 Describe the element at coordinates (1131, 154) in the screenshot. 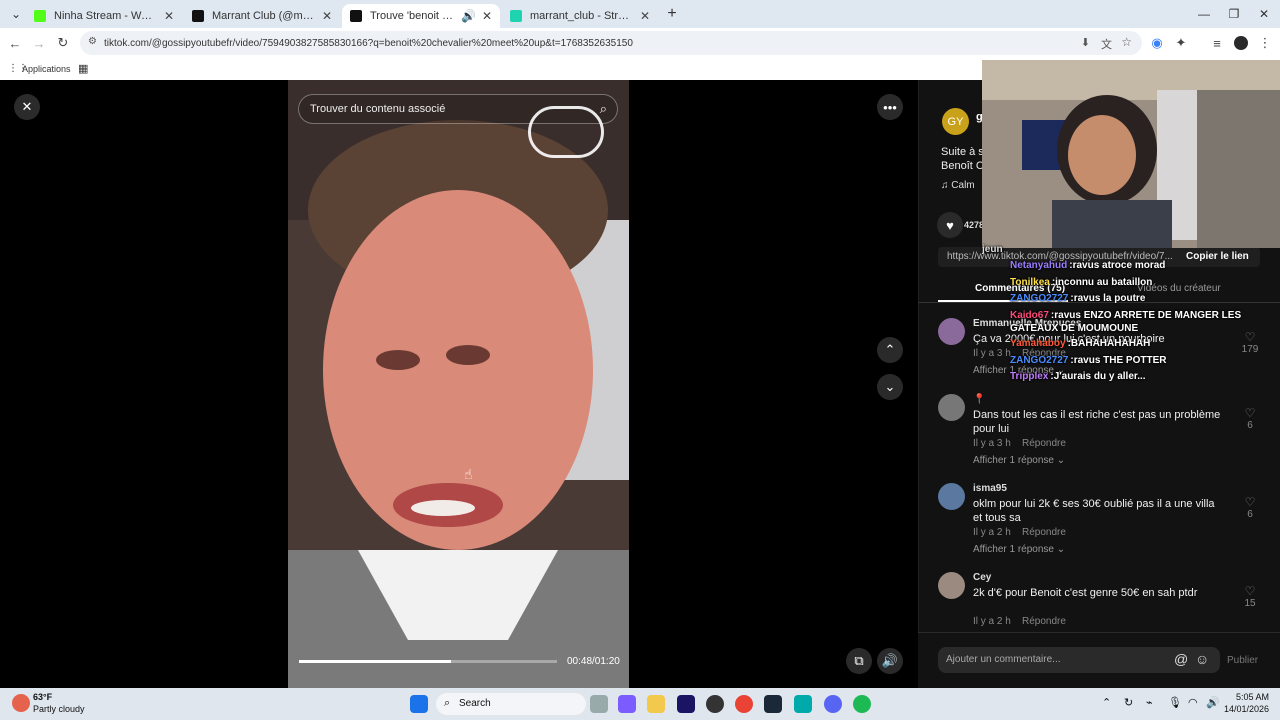

I see `webcam-overlay` at that location.